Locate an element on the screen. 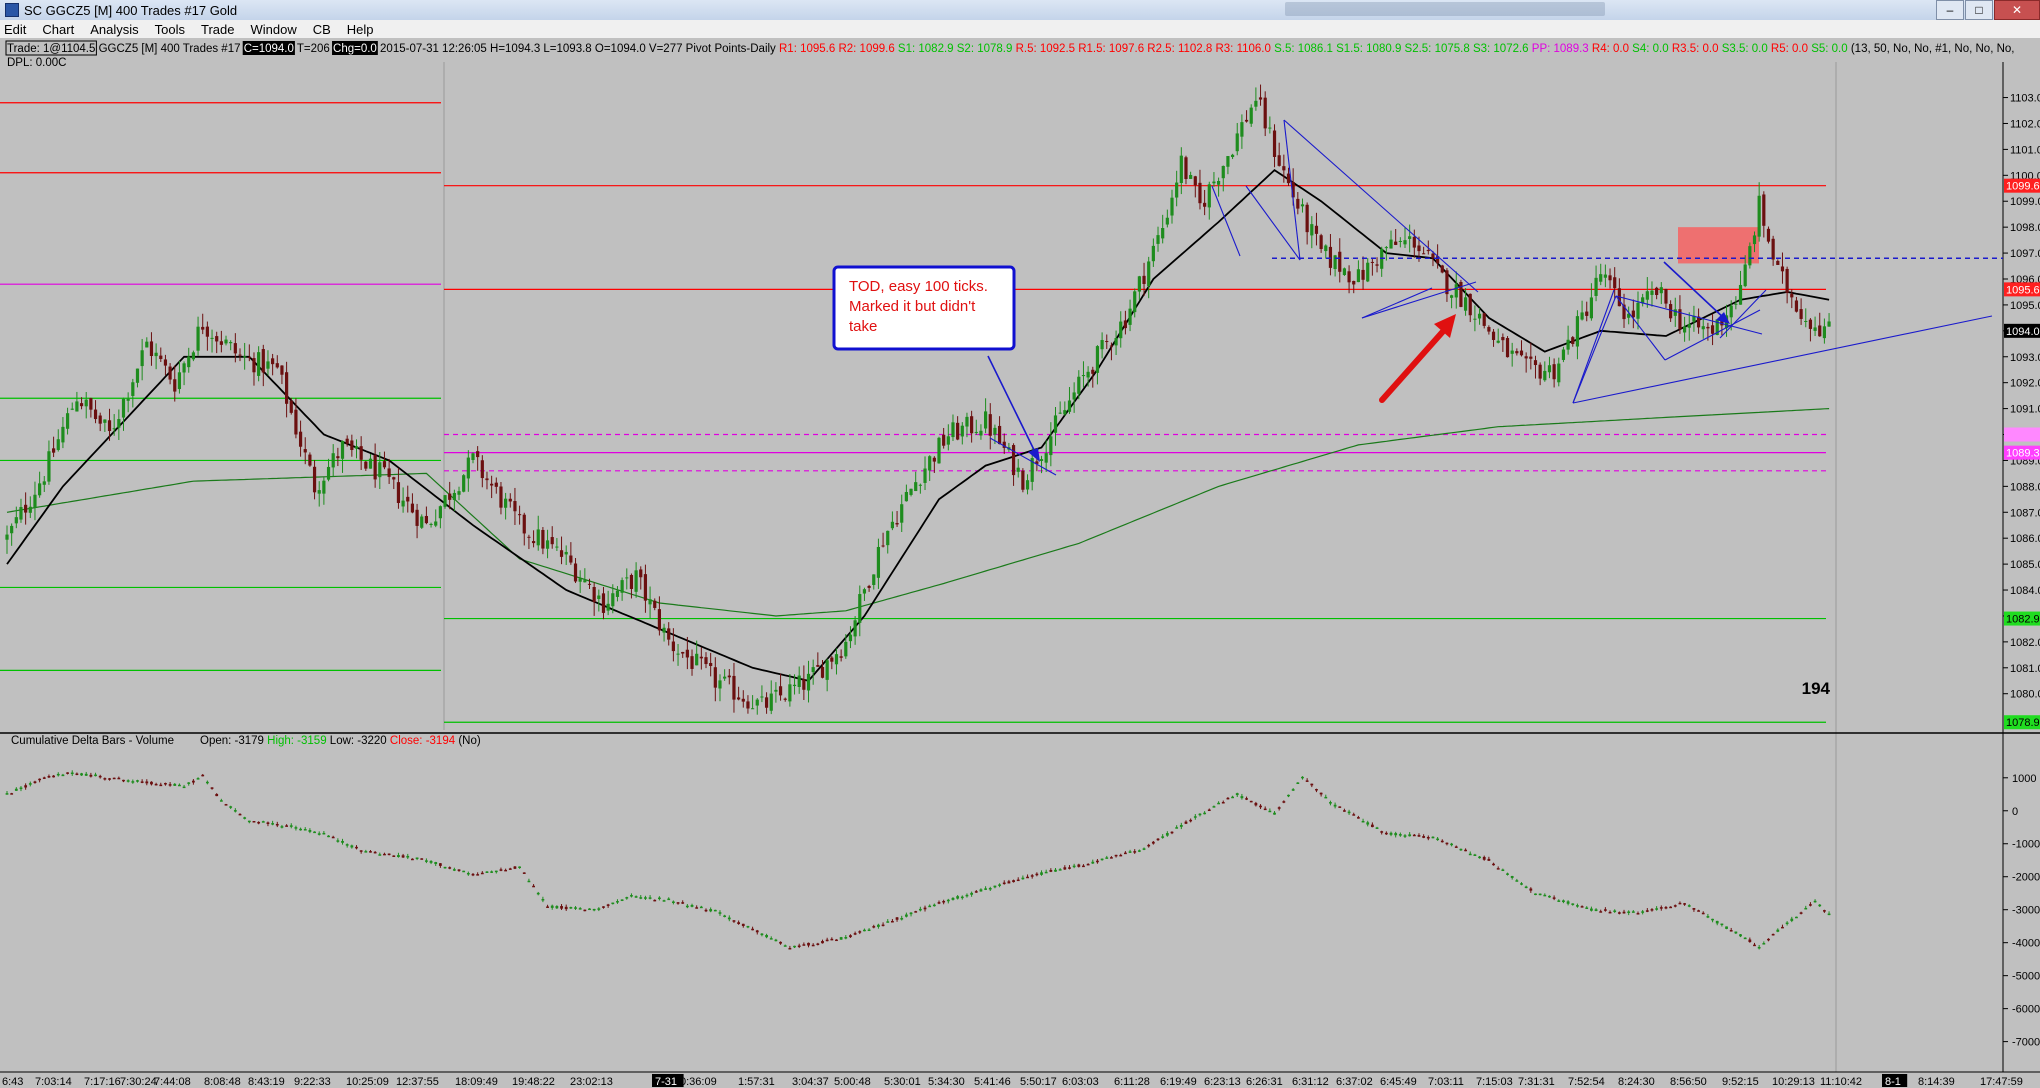 This screenshot has width=2040, height=1088. menu-tools: Tools is located at coordinates (170, 29).